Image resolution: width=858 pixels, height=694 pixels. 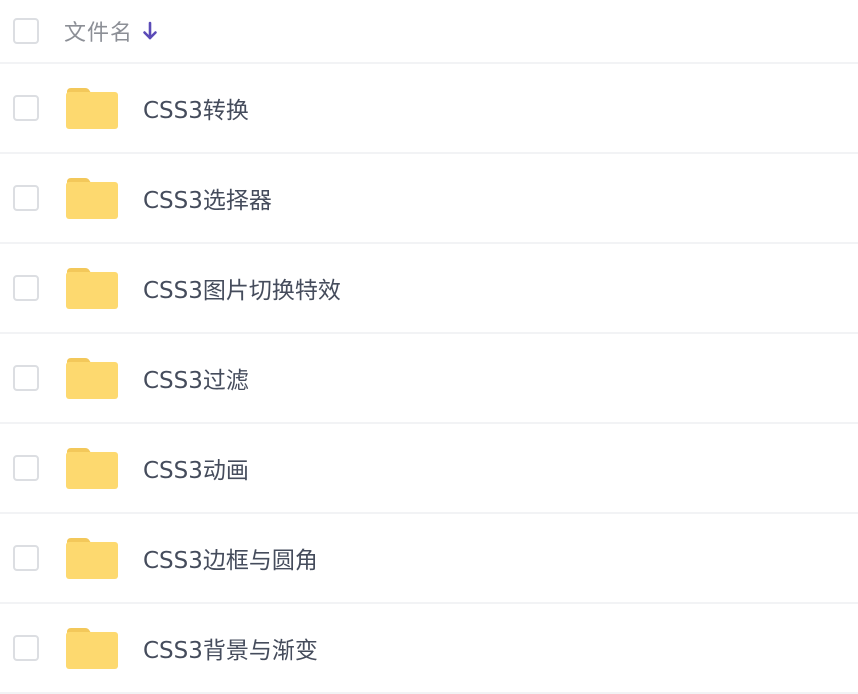 What do you see at coordinates (196, 468) in the screenshot?
I see `file-name: CSS3动画` at bounding box center [196, 468].